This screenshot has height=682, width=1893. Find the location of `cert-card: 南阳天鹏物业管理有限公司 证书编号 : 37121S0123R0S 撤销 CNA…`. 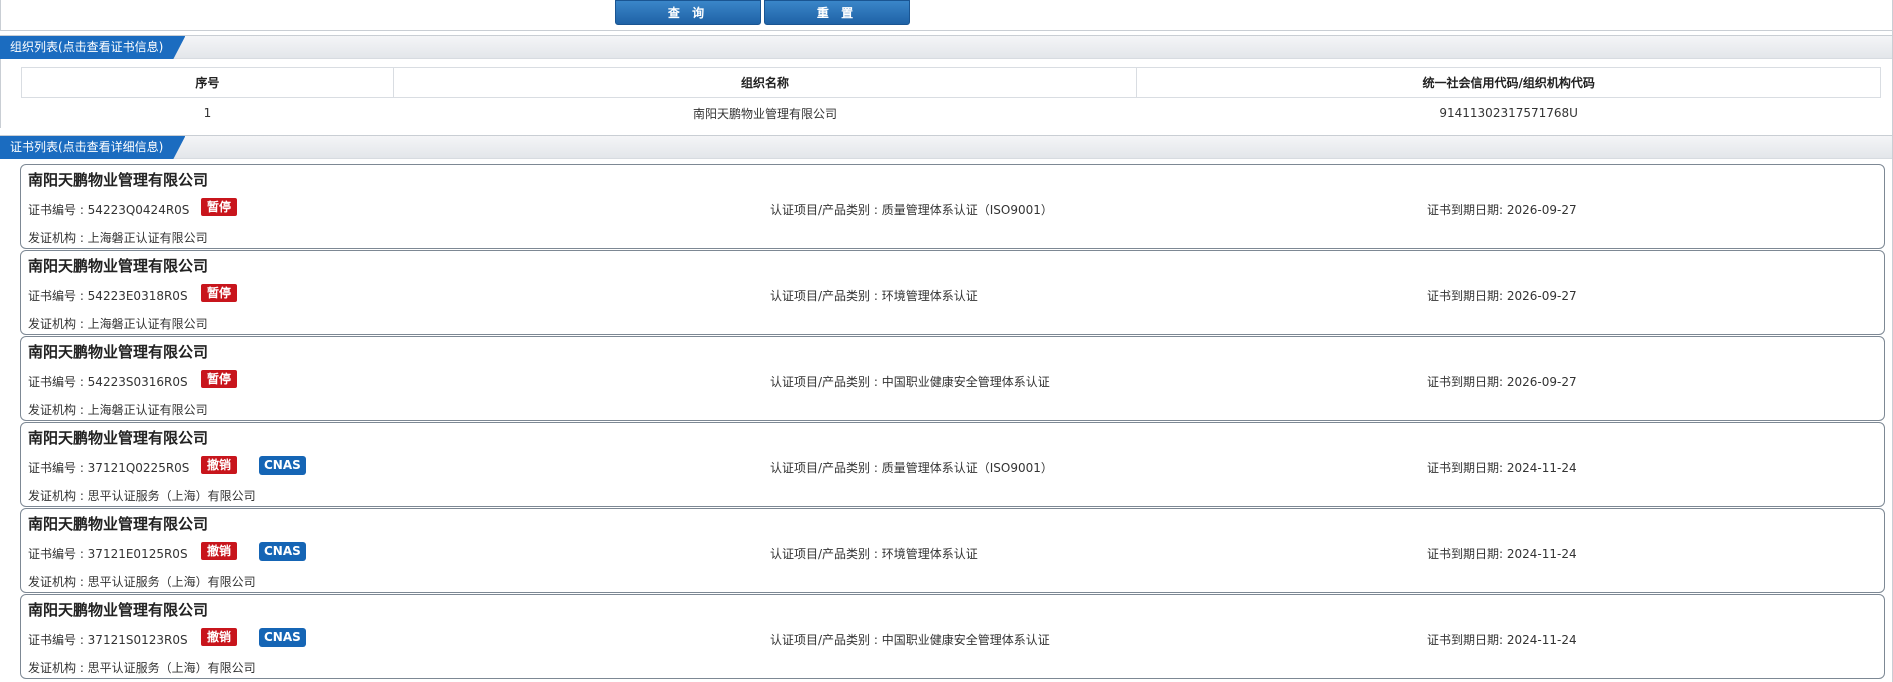

cert-card: 南阳天鹏物业管理有限公司 证书编号 : 37121S0123R0S 撤销 CNA… is located at coordinates (952, 636).